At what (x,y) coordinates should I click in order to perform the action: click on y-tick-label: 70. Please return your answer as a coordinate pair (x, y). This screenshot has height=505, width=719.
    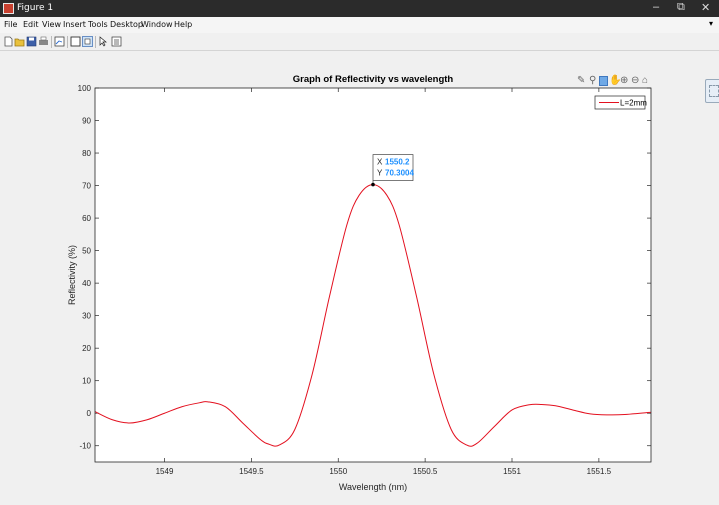
    Looking at the image, I should click on (86, 186).